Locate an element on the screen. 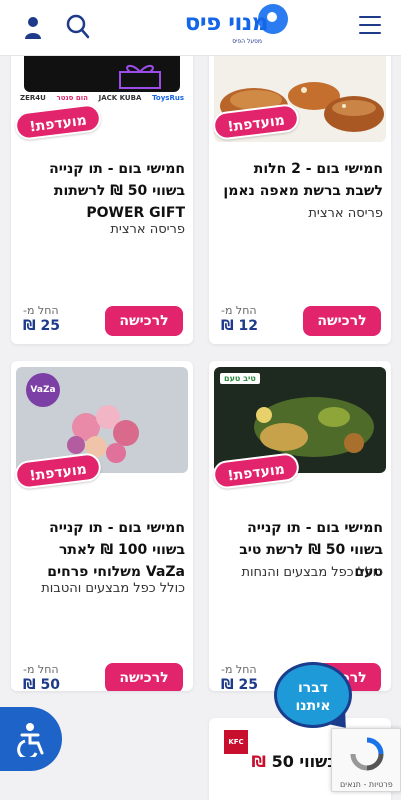 The width and height of the screenshot is (401, 800). chat-label: דברו איתנו is located at coordinates (313, 697).